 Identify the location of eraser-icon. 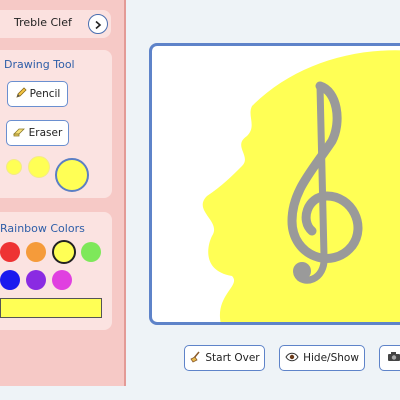
(19, 133).